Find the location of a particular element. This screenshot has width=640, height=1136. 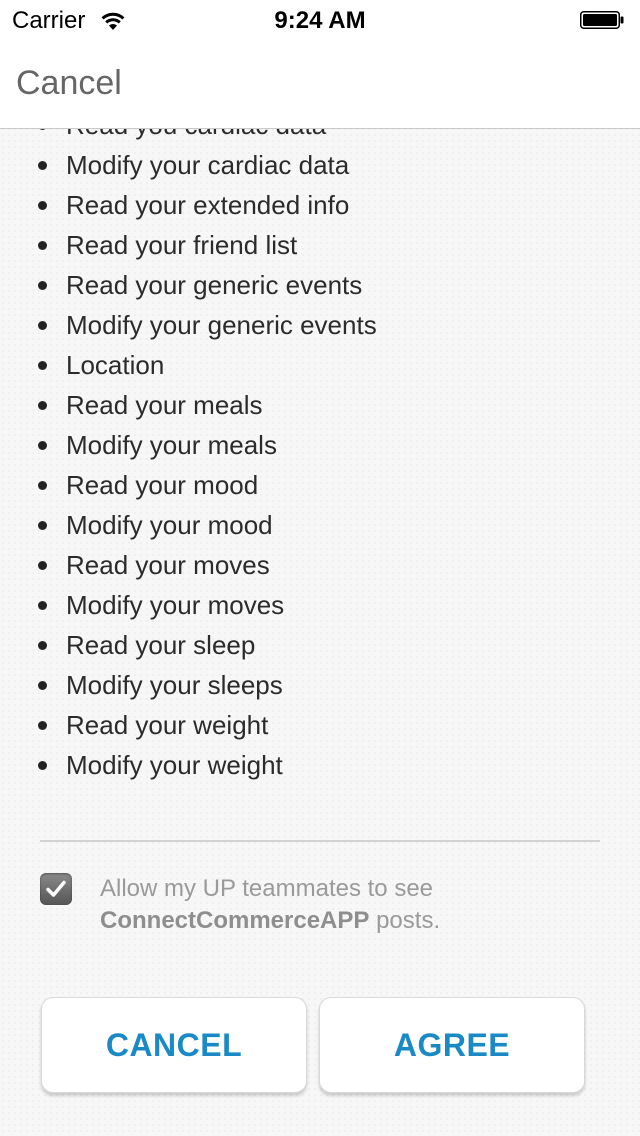

cancel-button: CANCEL is located at coordinates (174, 1045).